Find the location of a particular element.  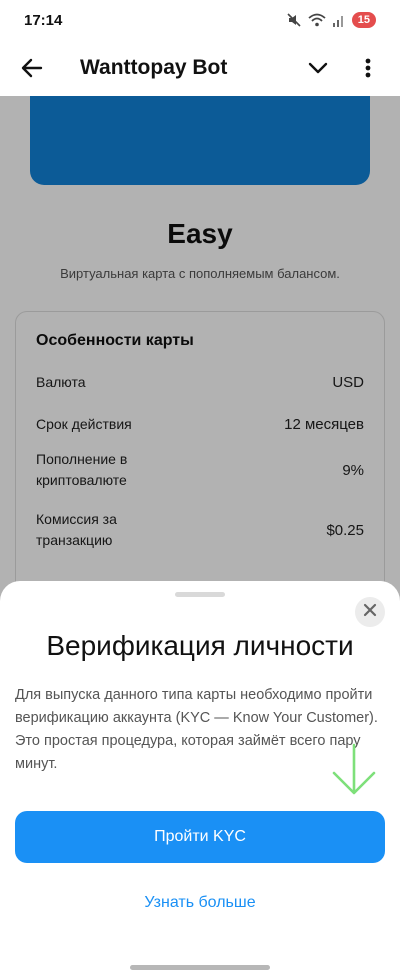

signal-icon is located at coordinates (339, 20).